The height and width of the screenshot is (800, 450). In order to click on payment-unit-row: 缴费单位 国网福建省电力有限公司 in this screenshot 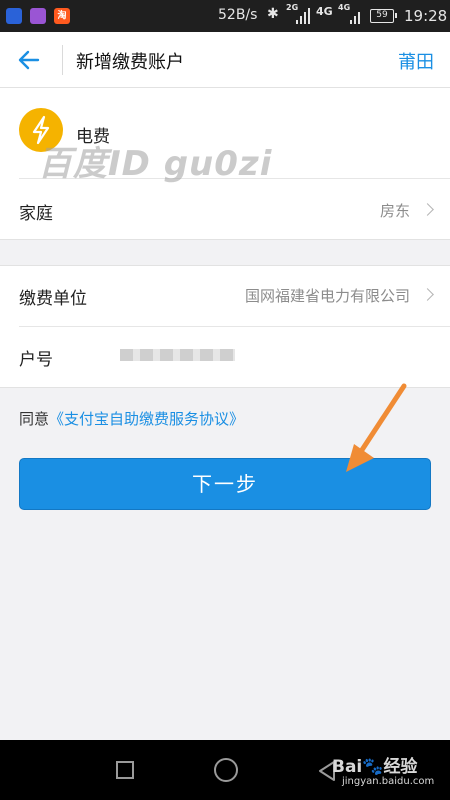, I will do `click(225, 295)`.